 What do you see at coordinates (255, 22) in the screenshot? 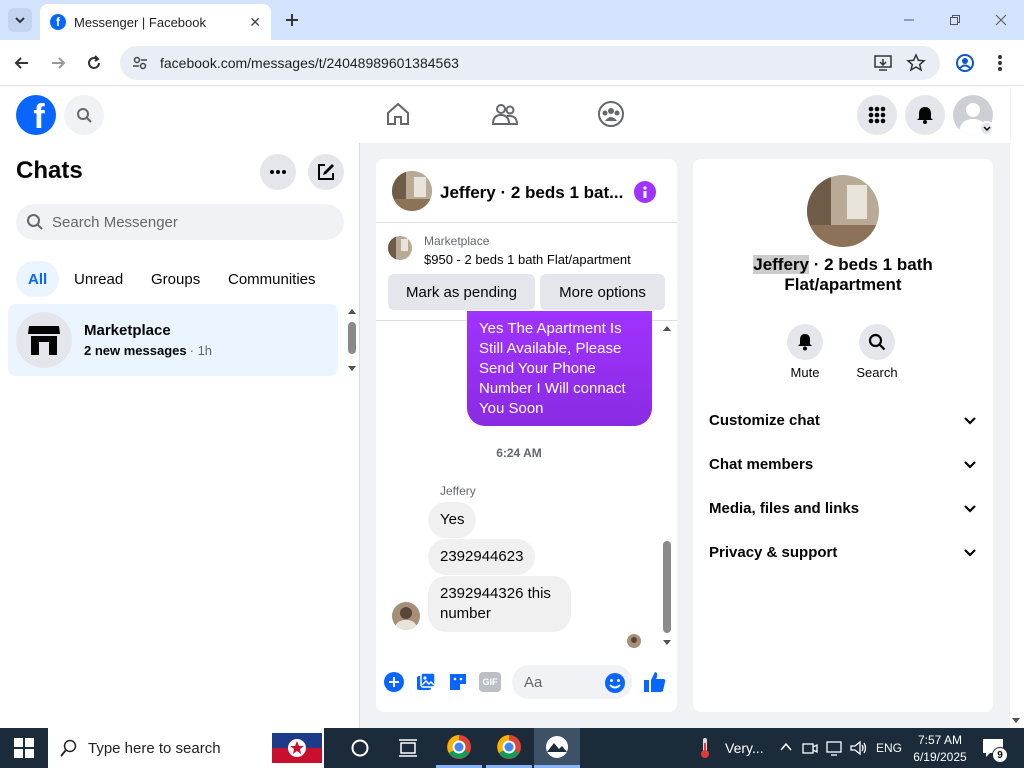
I see `close-tab-icon: ✕` at bounding box center [255, 22].